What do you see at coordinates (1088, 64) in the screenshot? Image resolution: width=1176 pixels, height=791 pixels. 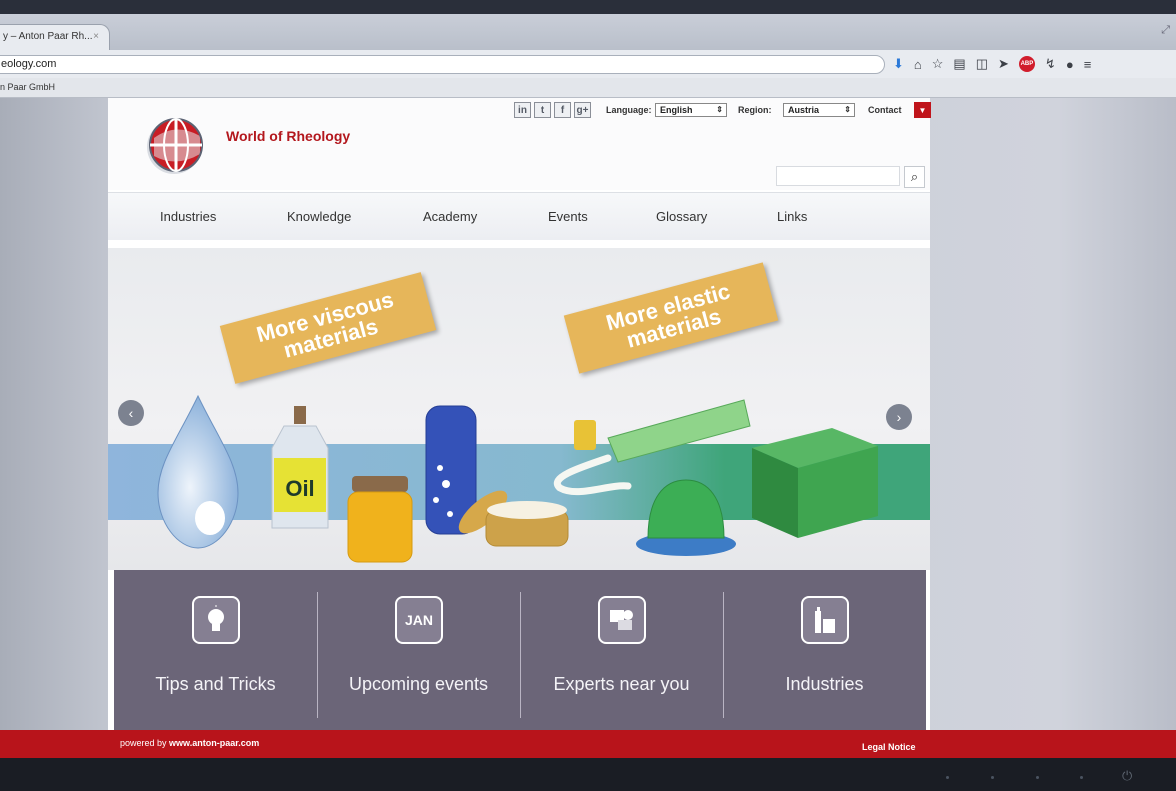 I see `menu-icon: ≡` at bounding box center [1088, 64].